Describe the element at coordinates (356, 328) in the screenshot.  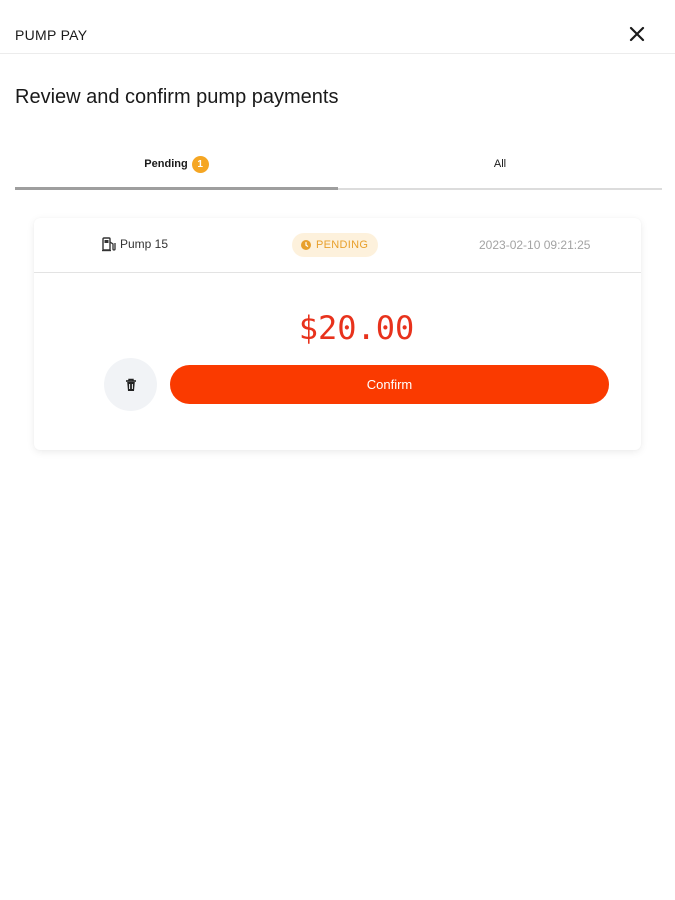
I see `payment-amount: $20.00` at that location.